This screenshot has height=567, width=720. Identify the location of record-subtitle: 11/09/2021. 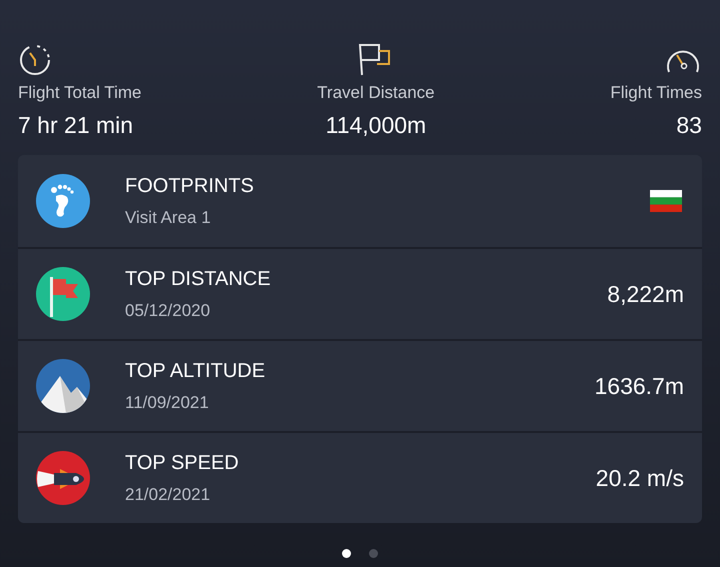
(167, 403).